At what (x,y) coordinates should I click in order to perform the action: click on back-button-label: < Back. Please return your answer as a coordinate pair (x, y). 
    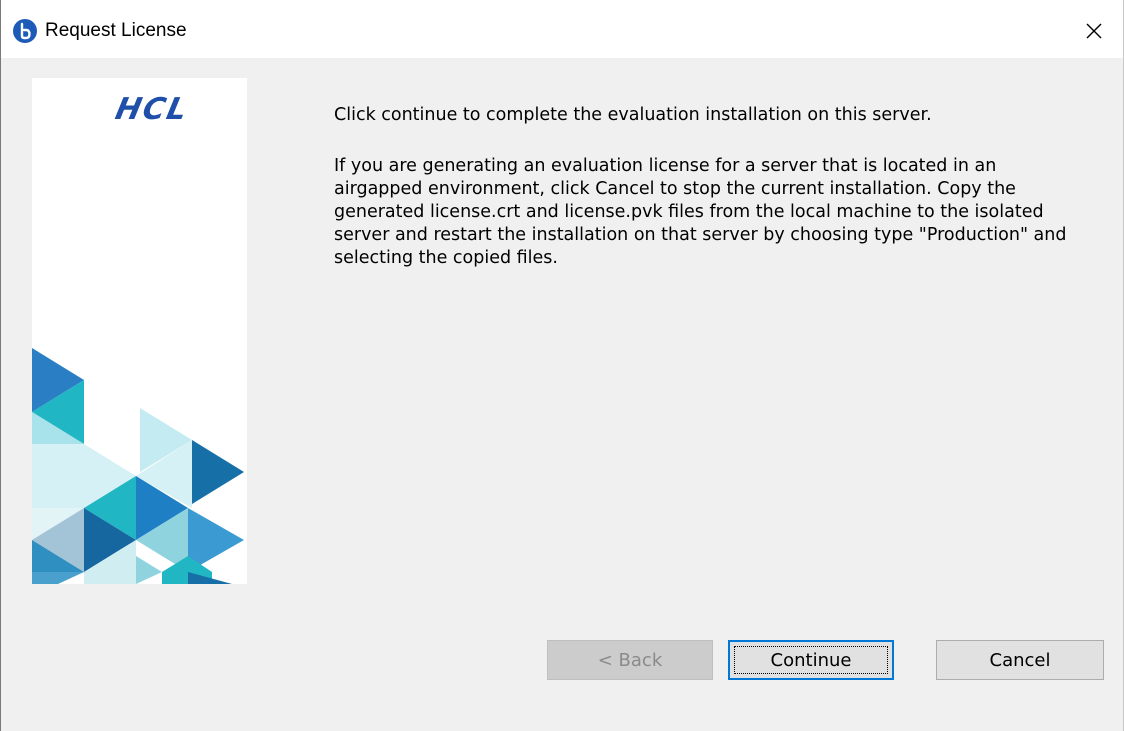
    Looking at the image, I should click on (630, 660).